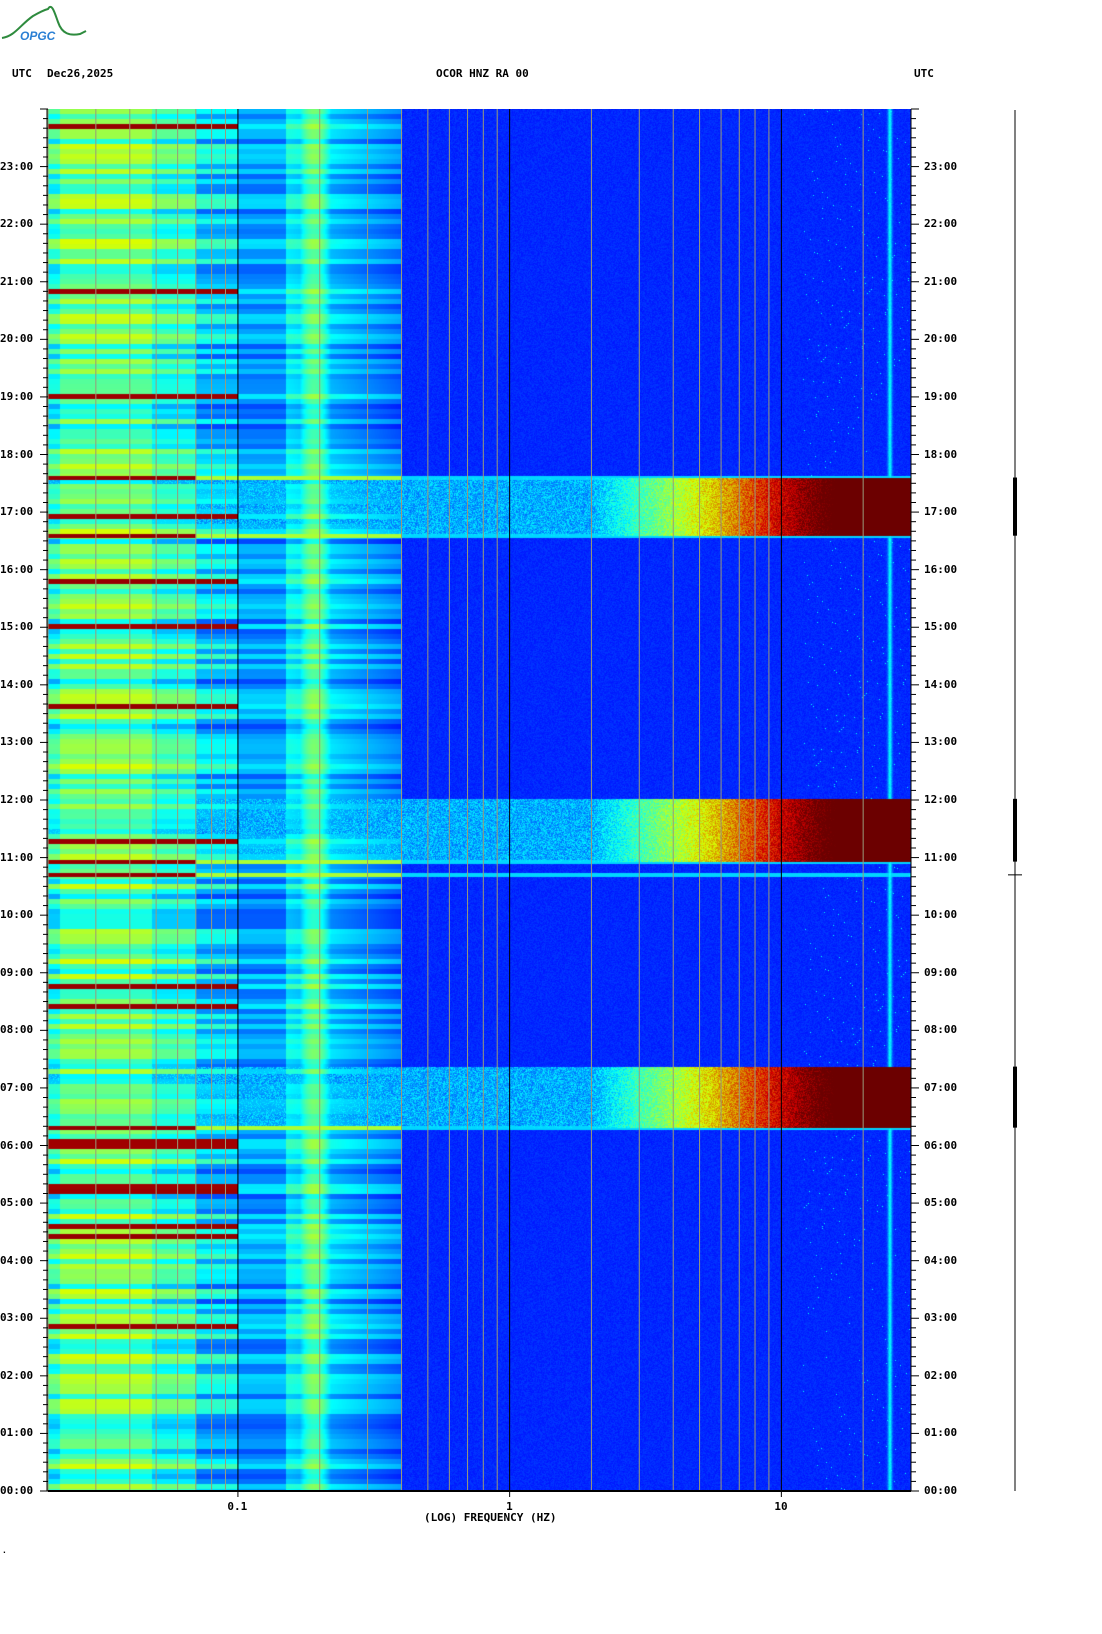  I want to click on y-tick-label-left: 13:00, so click(17, 742).